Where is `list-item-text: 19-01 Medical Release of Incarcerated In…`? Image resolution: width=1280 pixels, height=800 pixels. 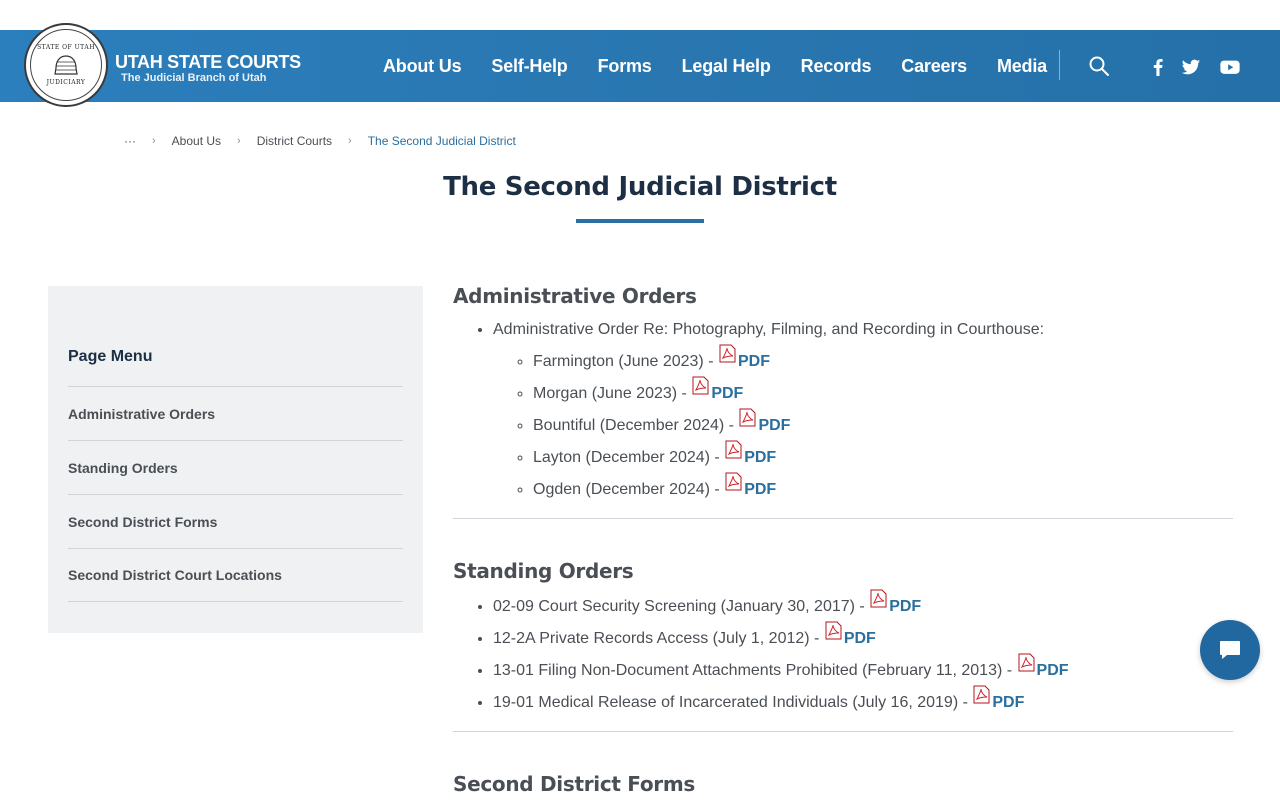
list-item-text: 19-01 Medical Release of Incarcerated In… is located at coordinates (733, 702).